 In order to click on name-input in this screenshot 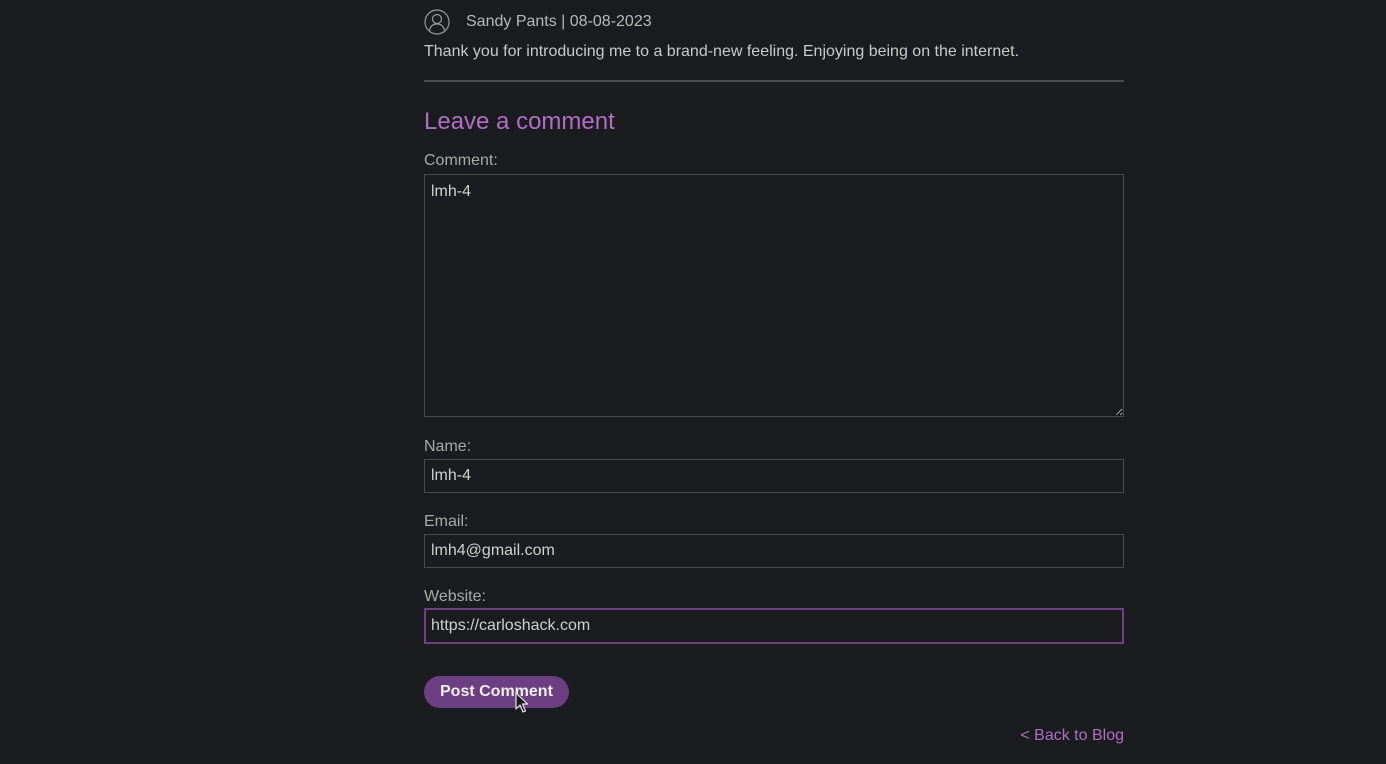, I will do `click(774, 476)`.